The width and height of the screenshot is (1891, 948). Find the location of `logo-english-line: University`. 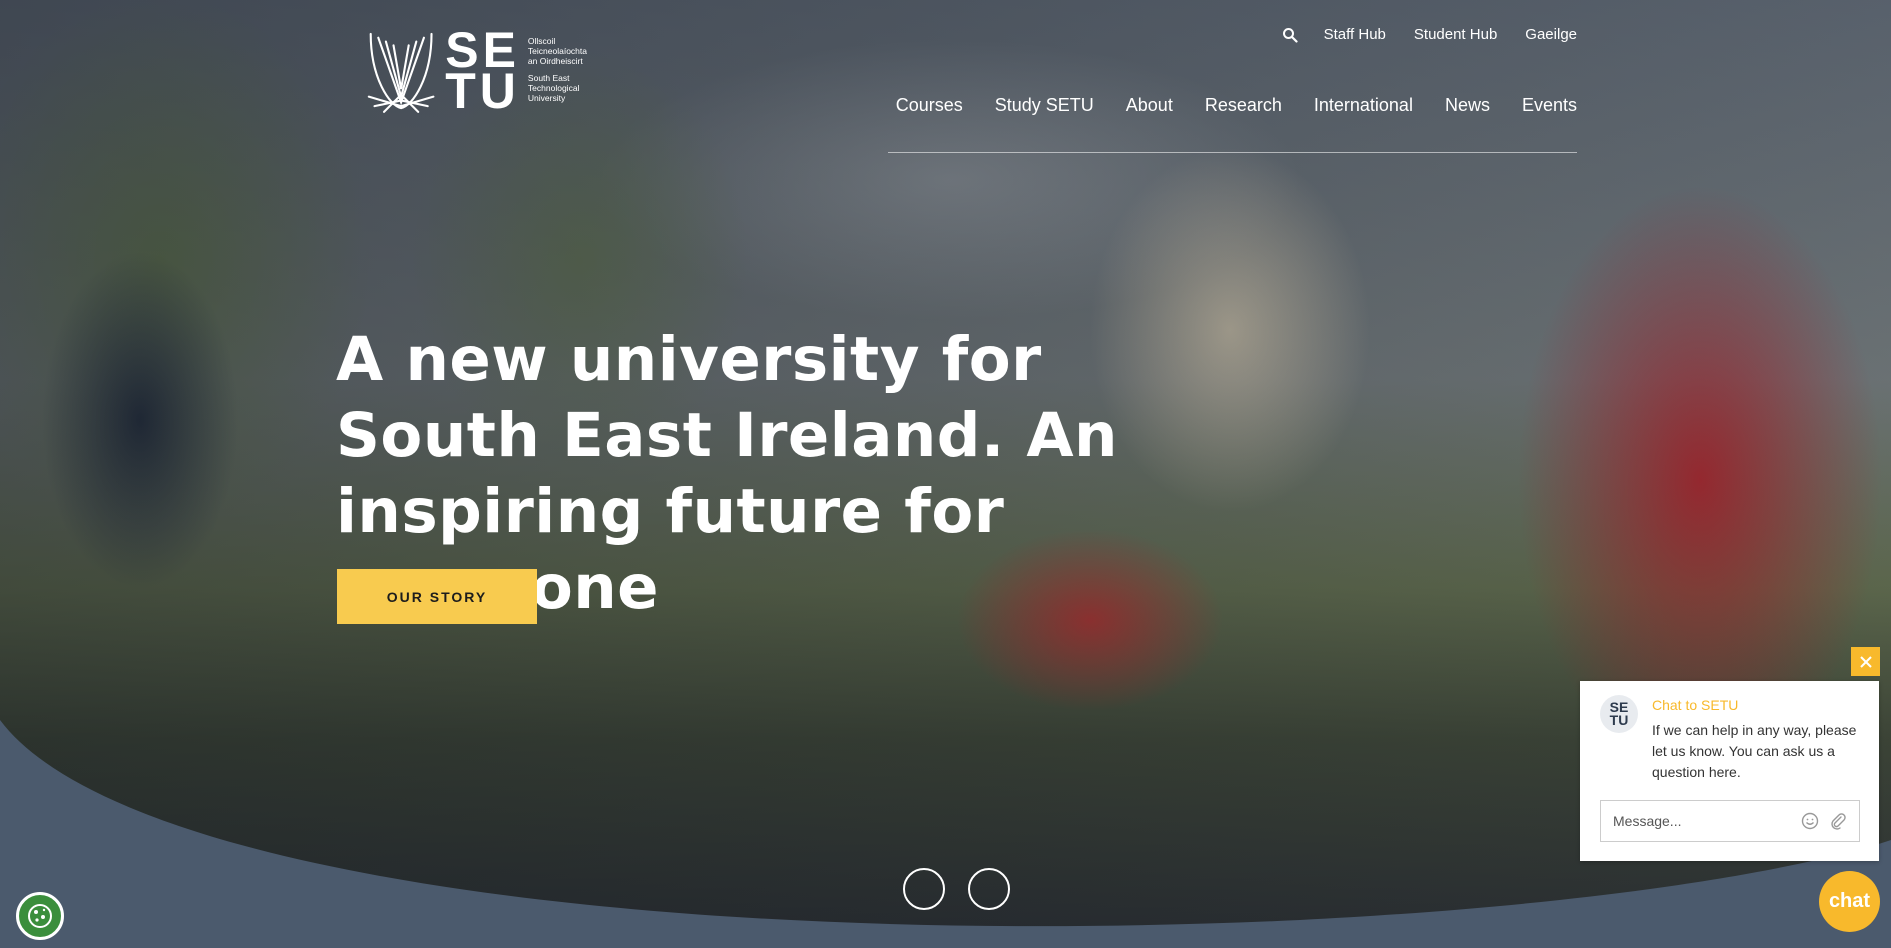

logo-english-line: University is located at coordinates (546, 98).